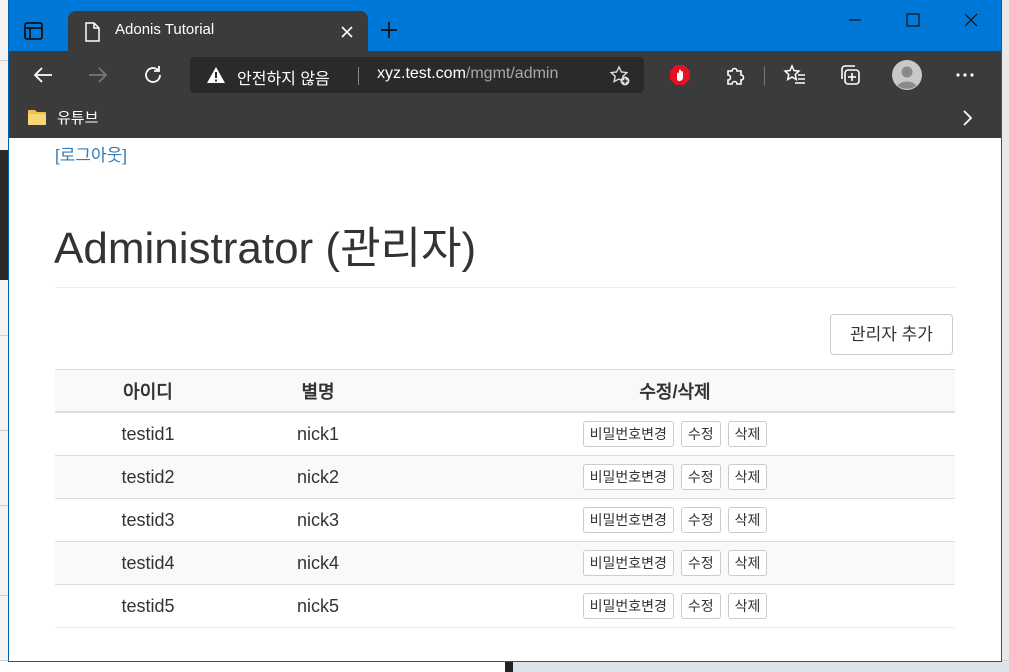 The image size is (1009, 672). Describe the element at coordinates (971, 20) in the screenshot. I see `window-close-icon` at that location.